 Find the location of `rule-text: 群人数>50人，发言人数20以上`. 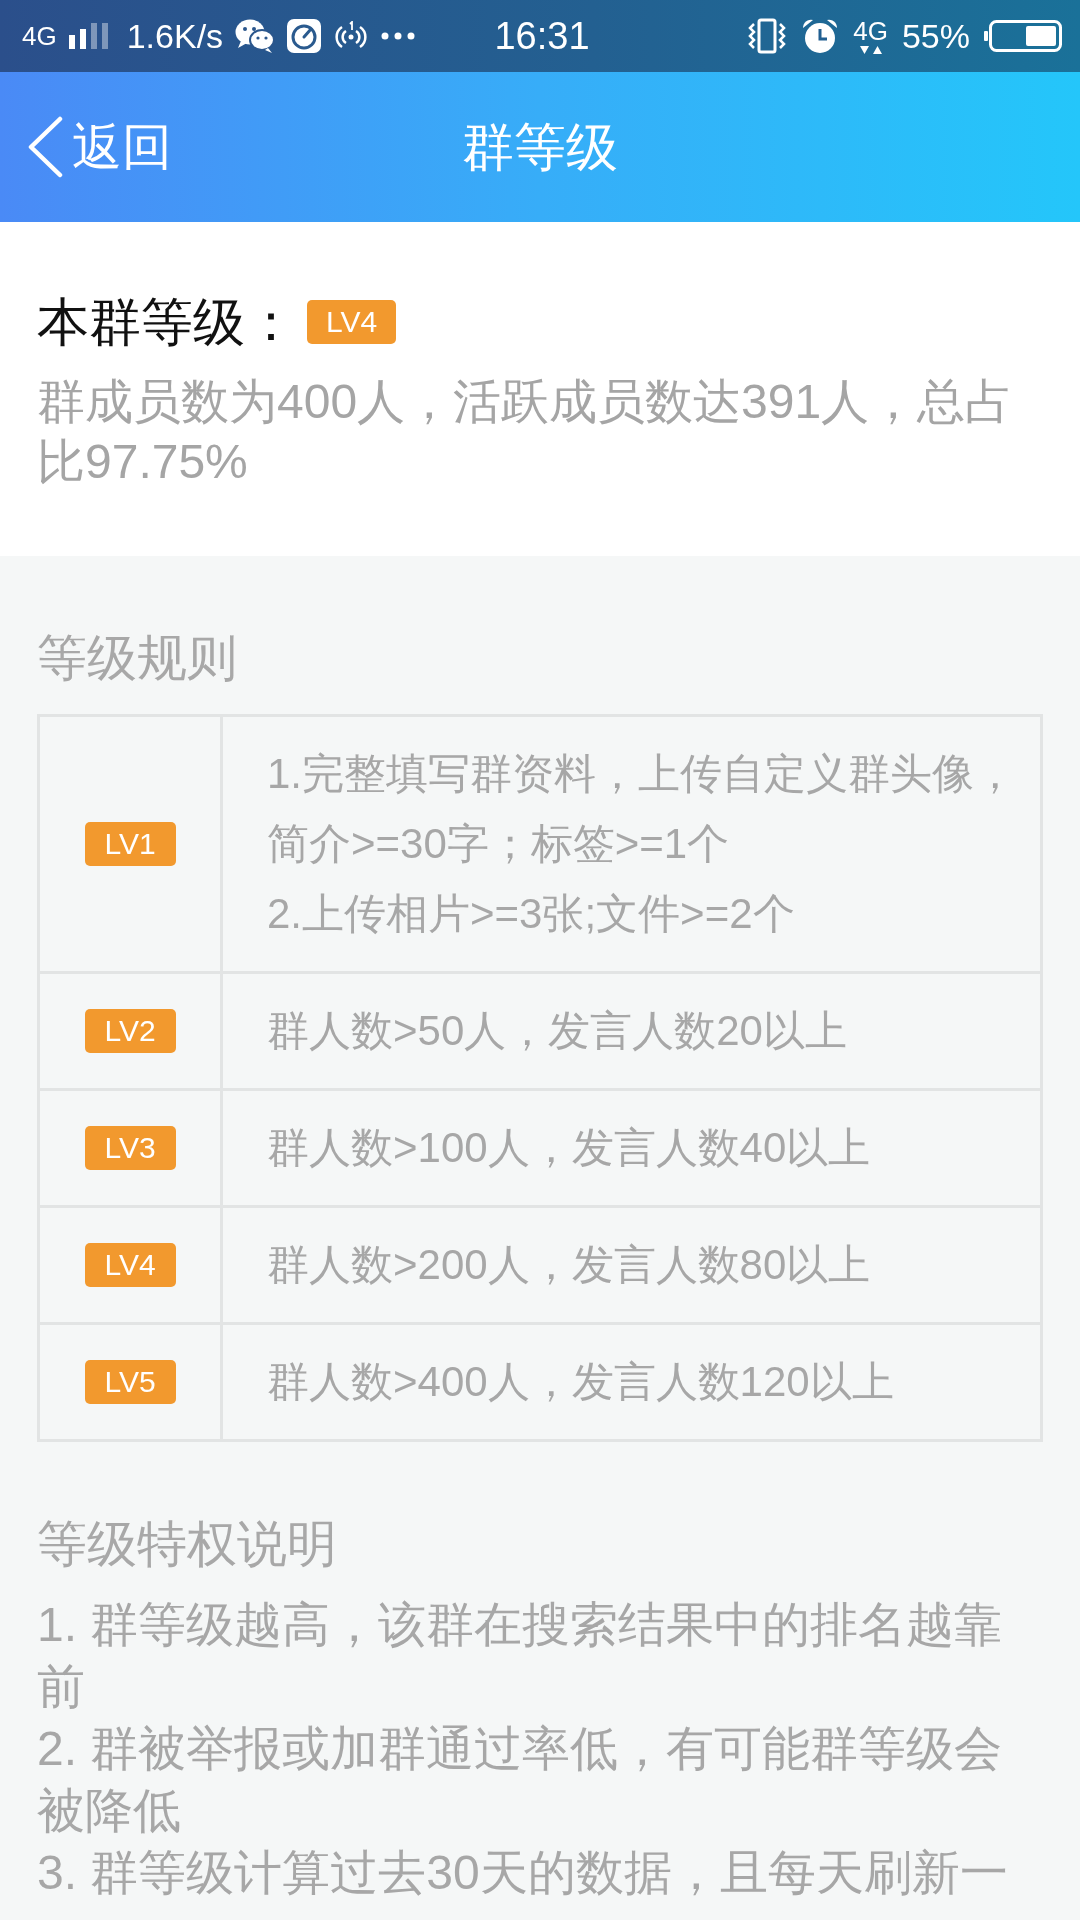

rule-text: 群人数>50人，发言人数20以上 is located at coordinates (557, 1031).